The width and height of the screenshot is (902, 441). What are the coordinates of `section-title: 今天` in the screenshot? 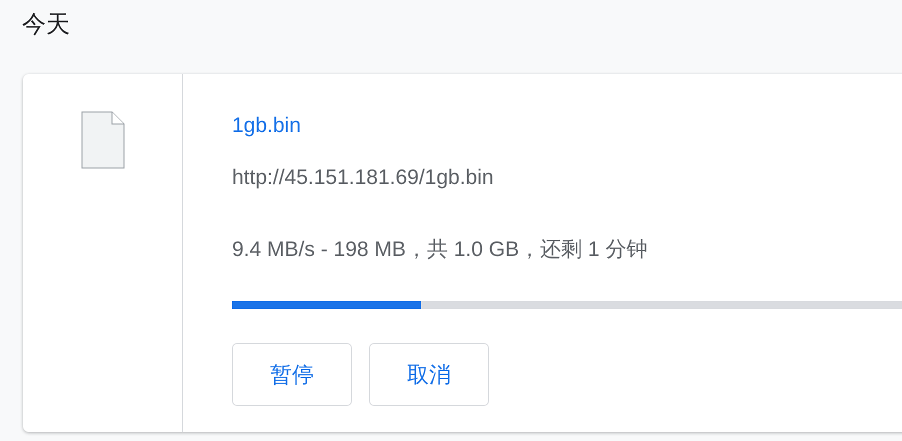 It's located at (46, 25).